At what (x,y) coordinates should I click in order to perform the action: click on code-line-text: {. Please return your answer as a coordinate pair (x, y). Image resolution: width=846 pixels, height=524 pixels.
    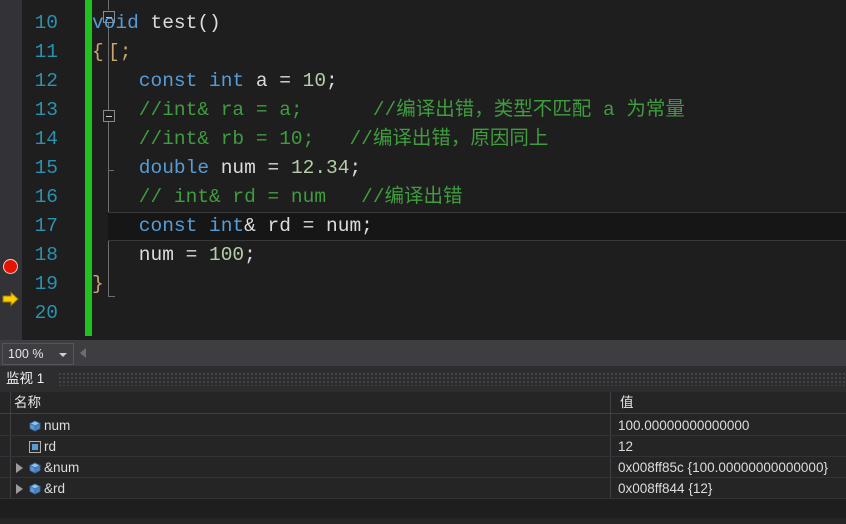
    Looking at the image, I should click on (98, 52).